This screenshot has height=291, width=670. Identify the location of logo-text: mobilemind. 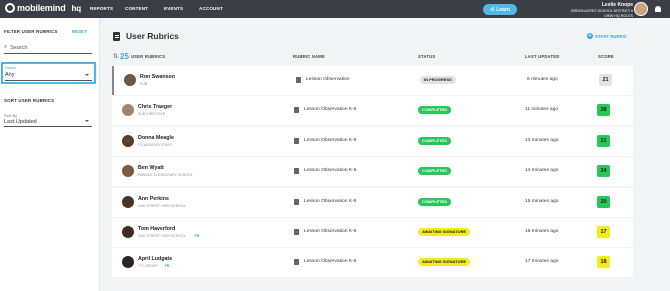
(41, 8).